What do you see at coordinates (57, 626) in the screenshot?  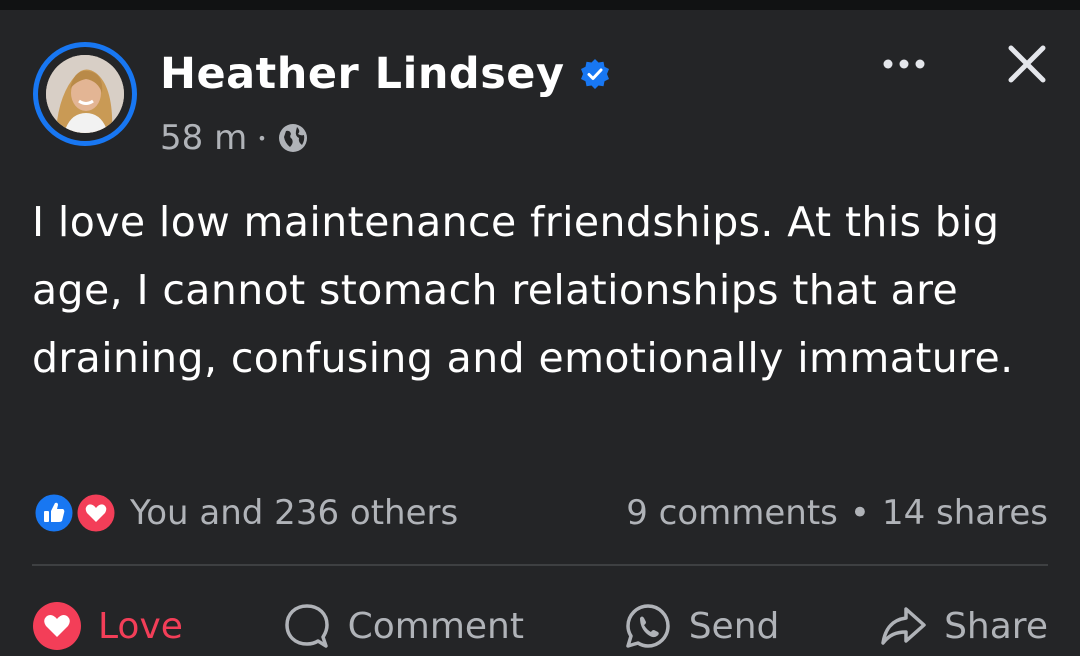 I see `love-reaction-icon` at bounding box center [57, 626].